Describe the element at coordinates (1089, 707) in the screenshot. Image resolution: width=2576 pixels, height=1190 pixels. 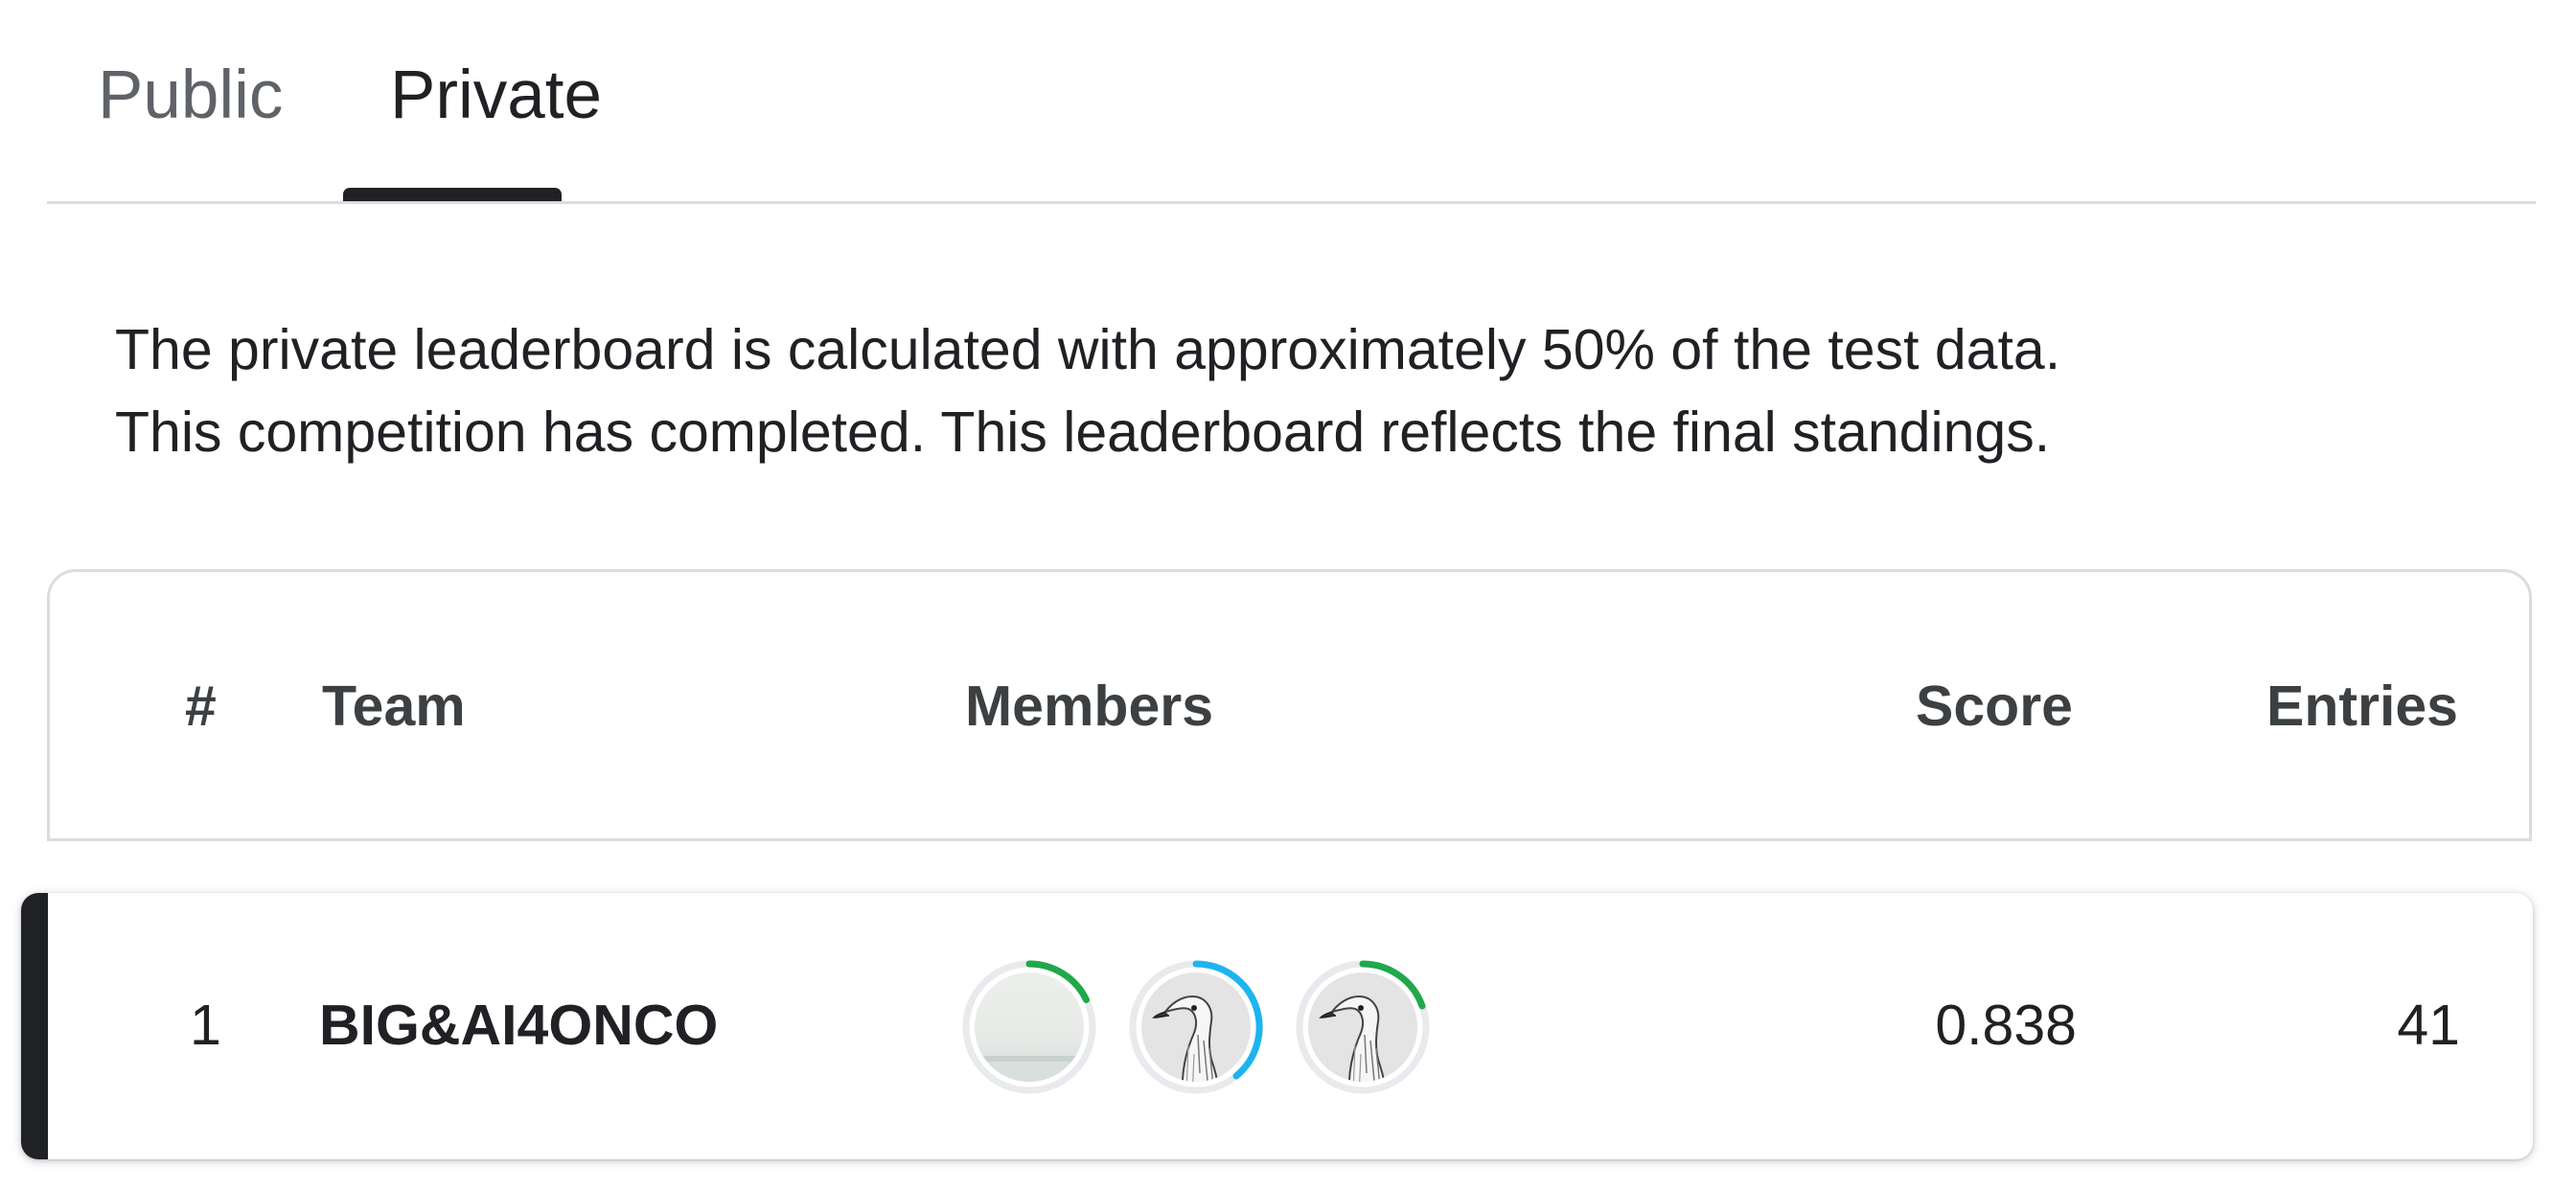
I see `header-members: Members` at that location.